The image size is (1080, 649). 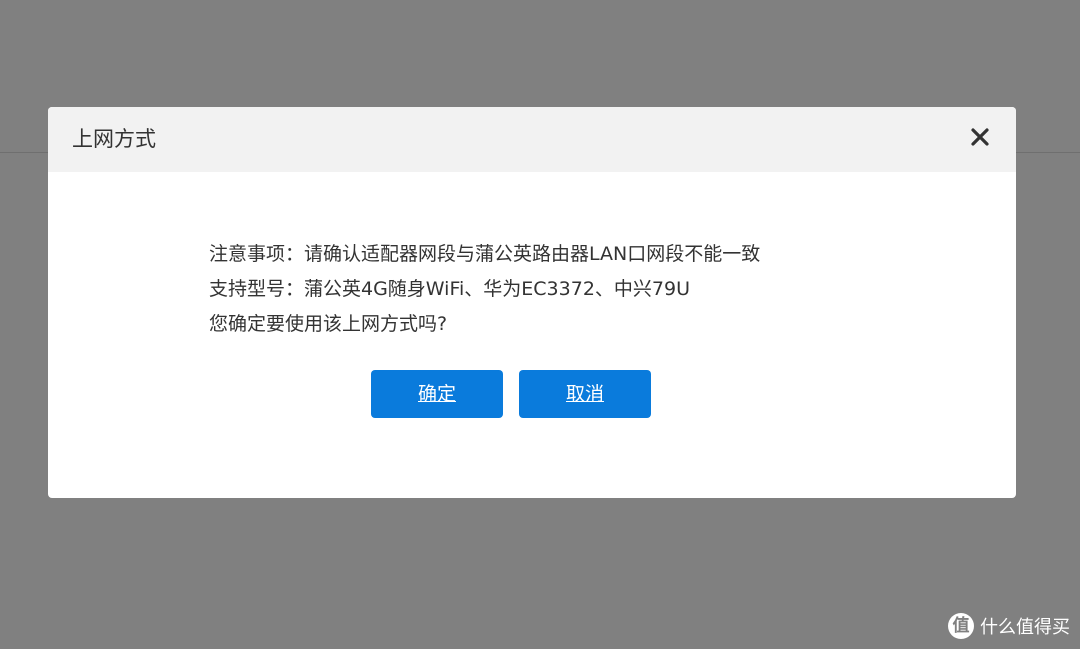 What do you see at coordinates (1025, 627) in the screenshot?
I see `watermark-text: 什么值得买` at bounding box center [1025, 627].